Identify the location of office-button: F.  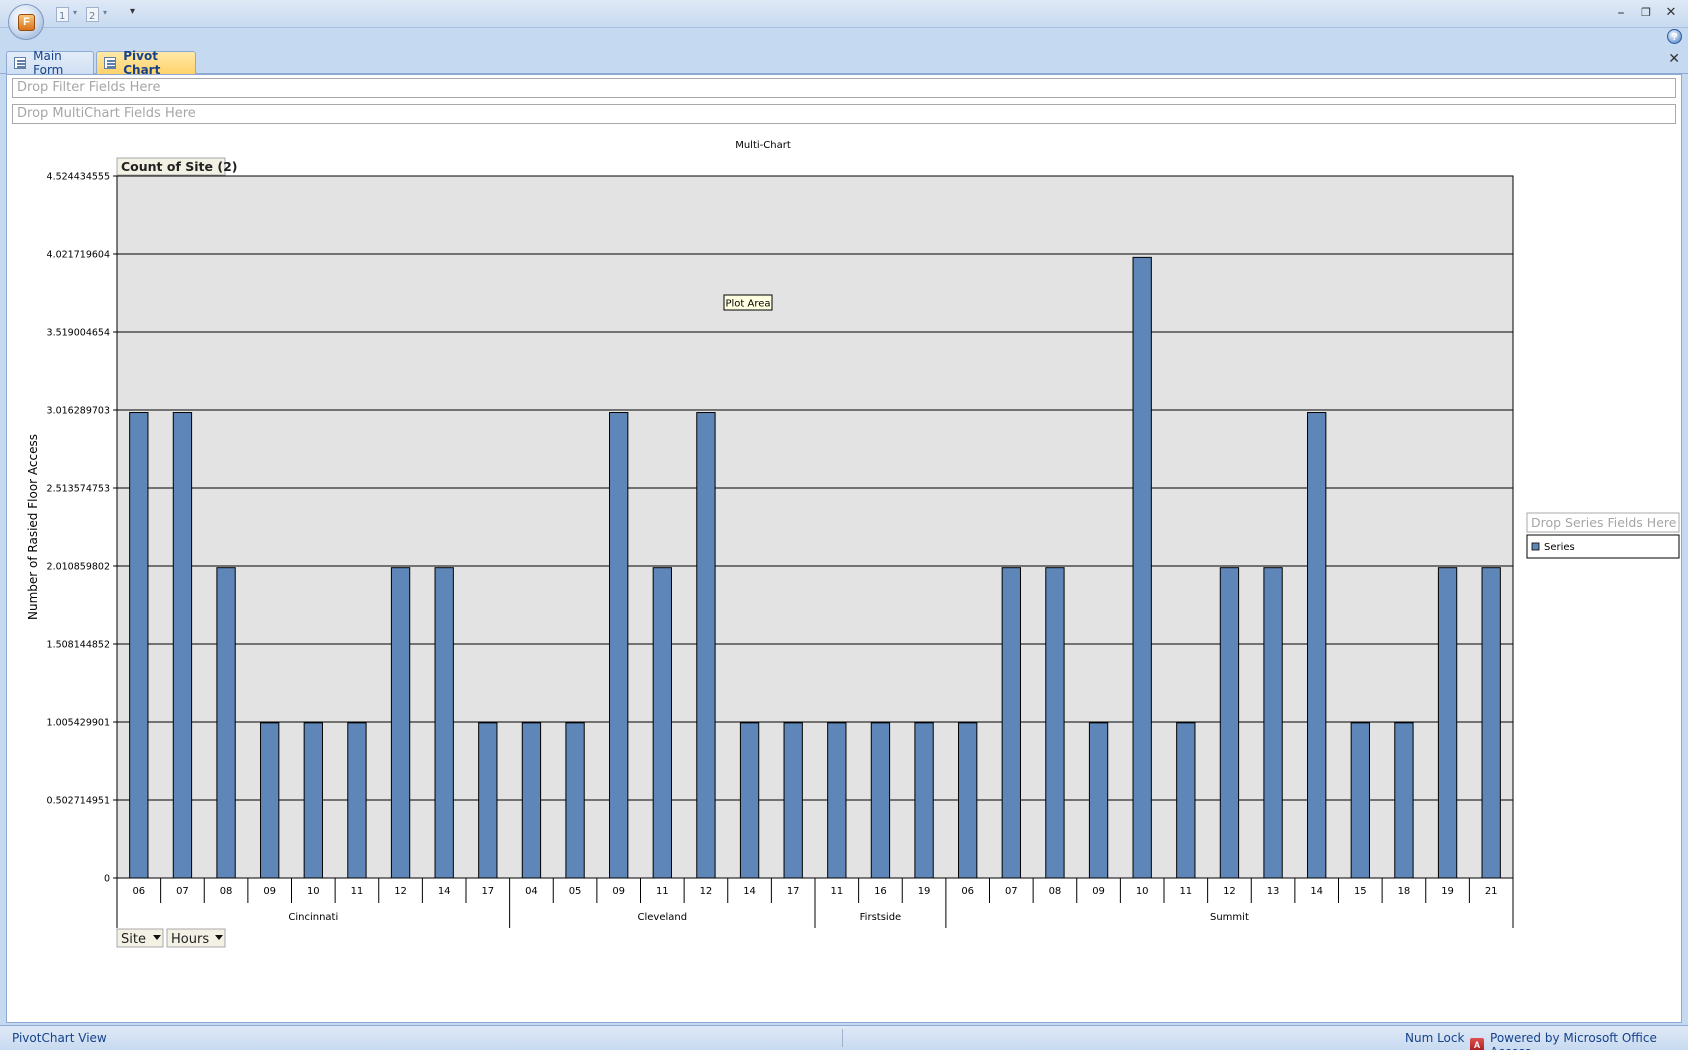
(26, 22).